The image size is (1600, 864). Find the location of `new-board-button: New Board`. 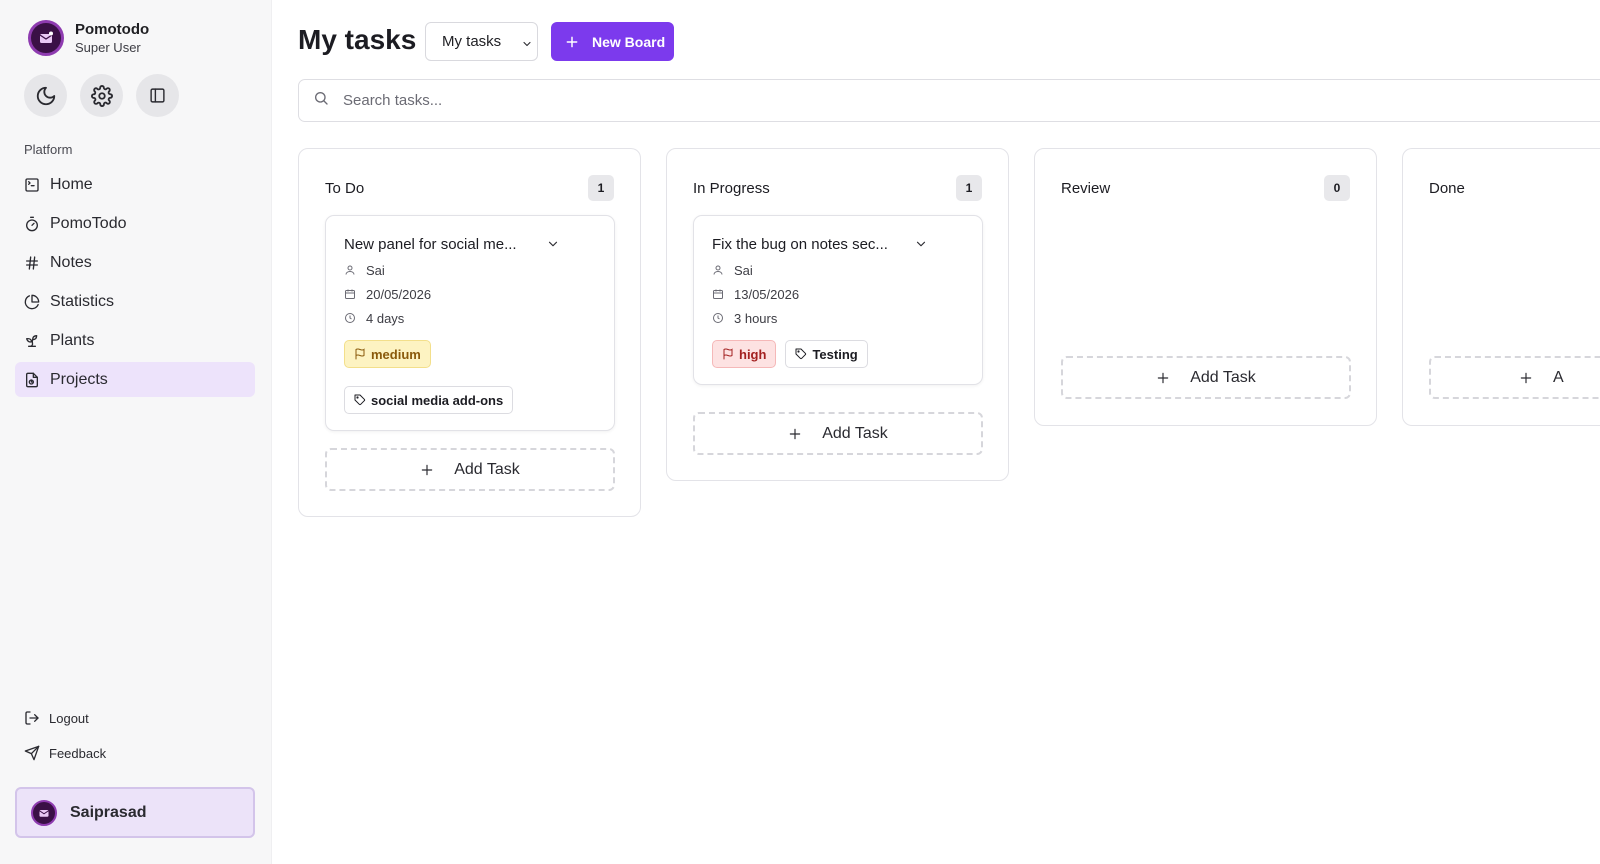

new-board-button: New Board is located at coordinates (612, 41).